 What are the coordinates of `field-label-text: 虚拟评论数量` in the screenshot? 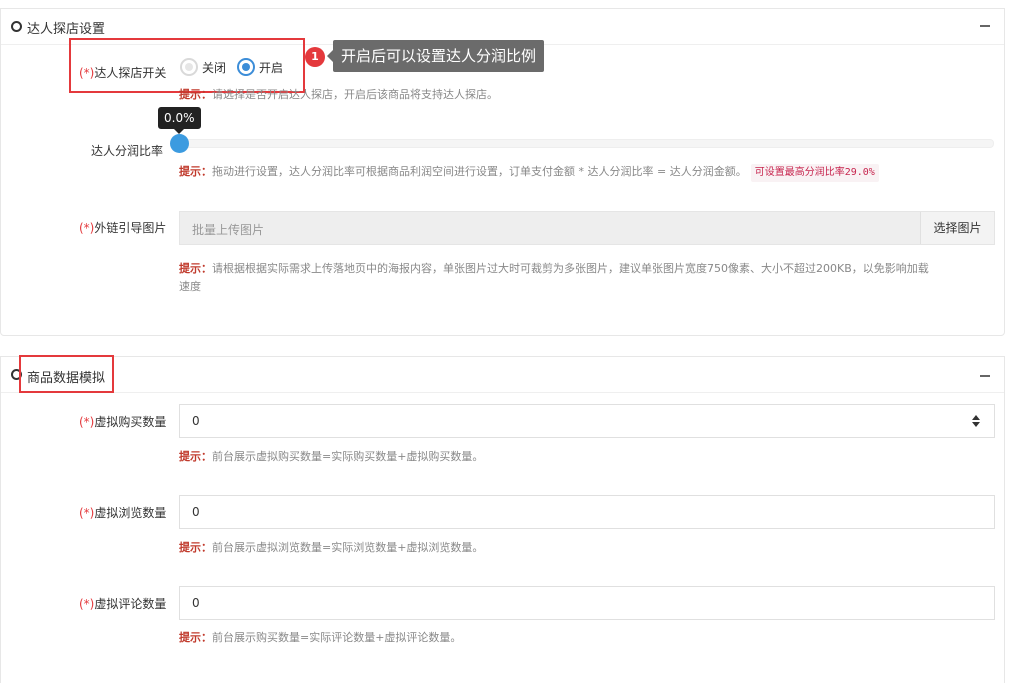 It's located at (130, 604).